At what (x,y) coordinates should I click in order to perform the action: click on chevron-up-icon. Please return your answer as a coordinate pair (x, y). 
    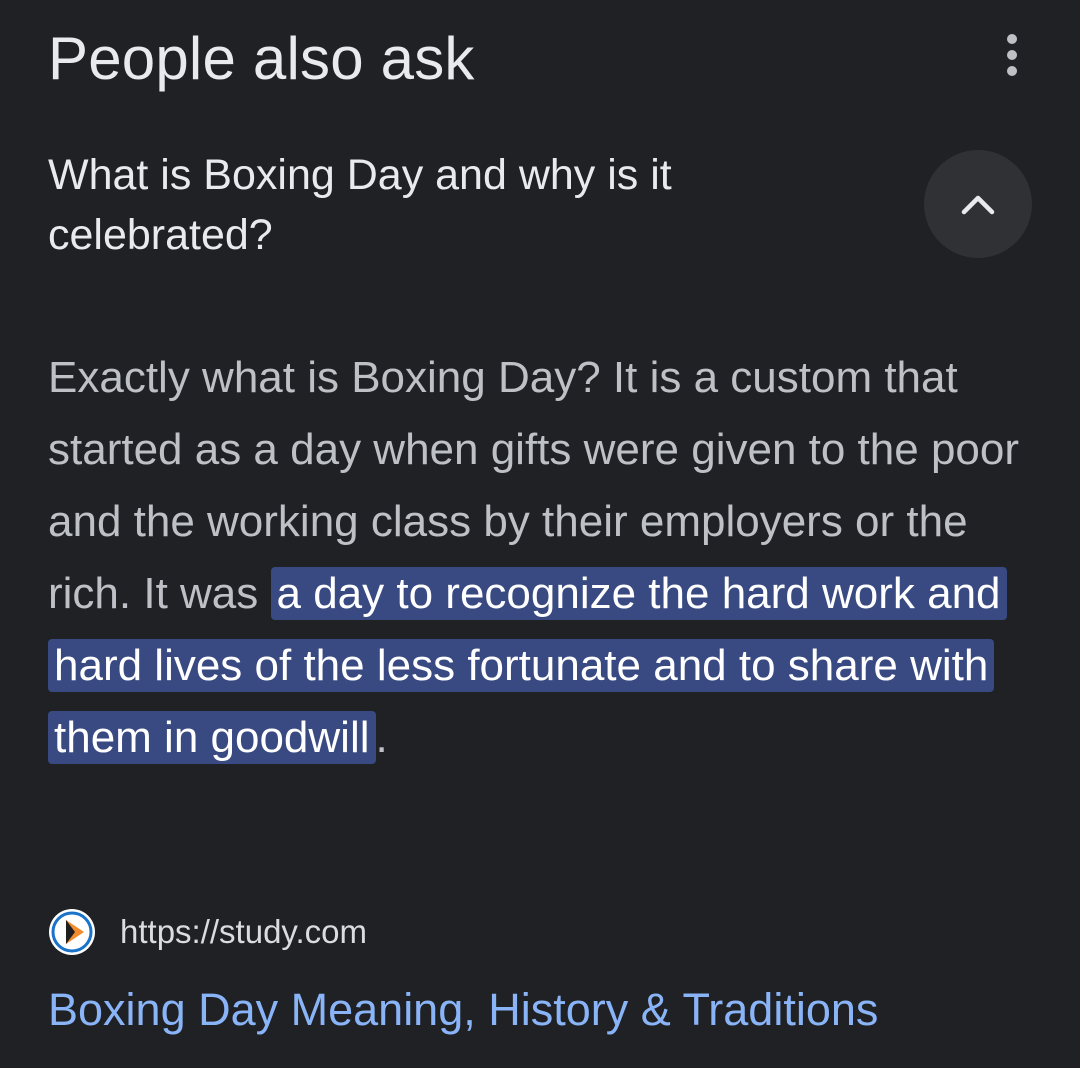
    Looking at the image, I should click on (978, 205).